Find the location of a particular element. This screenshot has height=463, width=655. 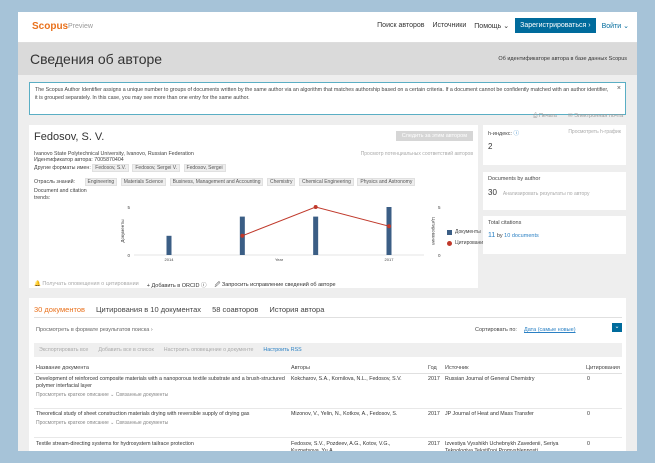

info-icon: ⓘ is located at coordinates (516, 134).